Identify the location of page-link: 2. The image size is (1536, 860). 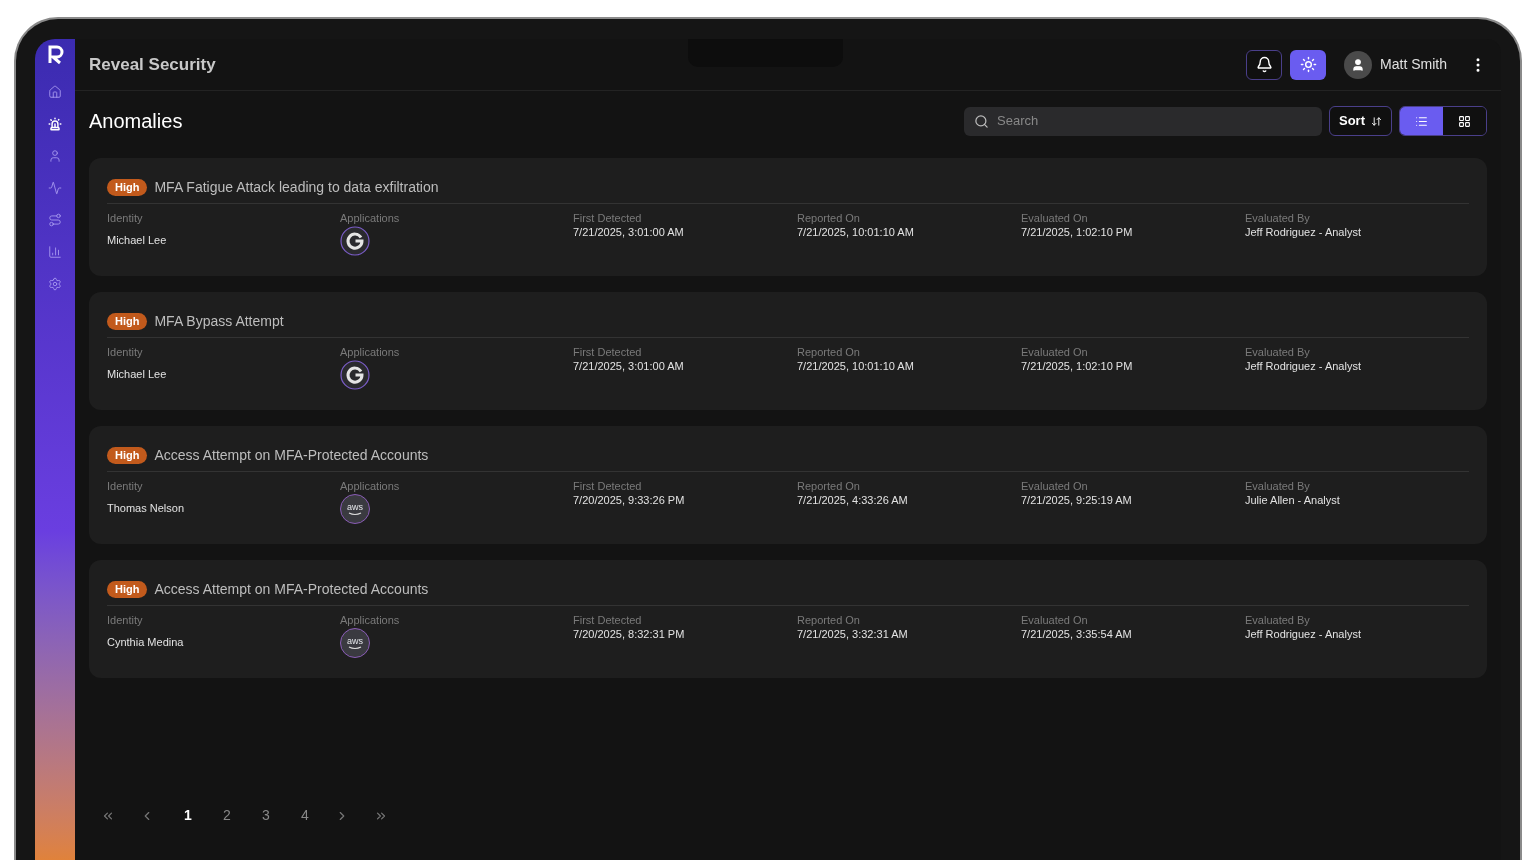
(227, 815).